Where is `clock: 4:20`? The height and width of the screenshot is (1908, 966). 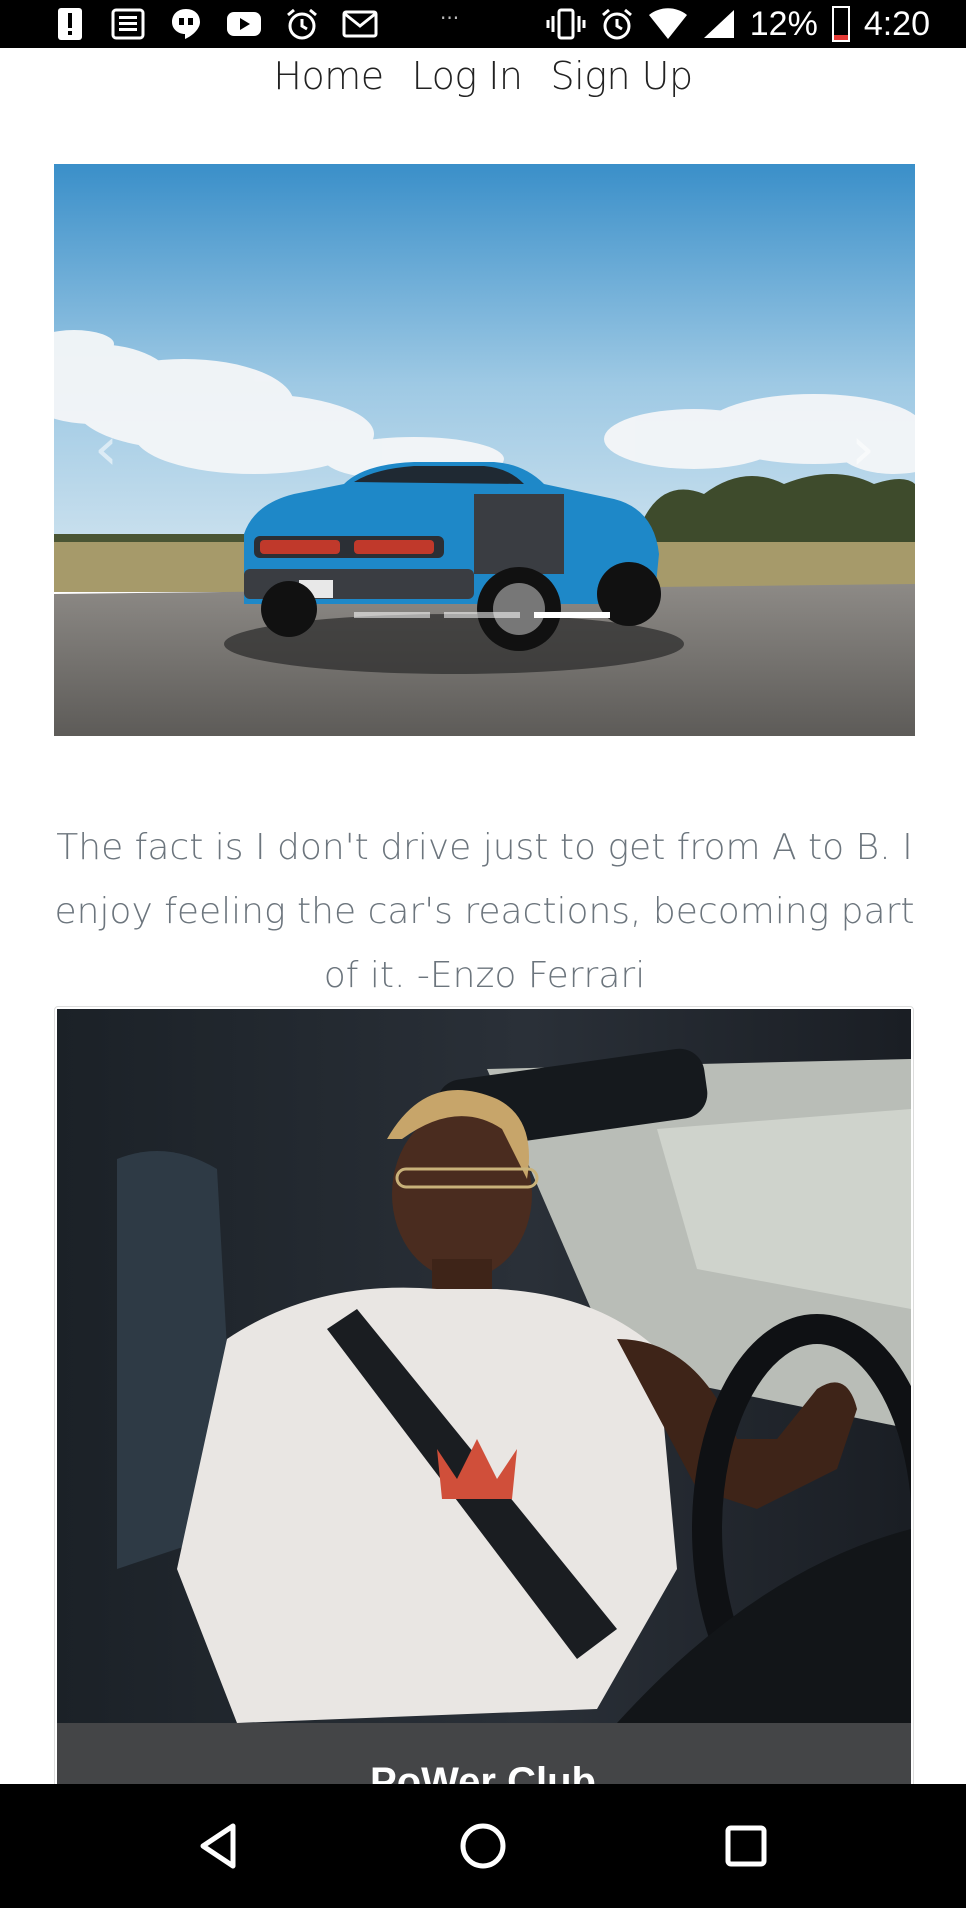 clock: 4:20 is located at coordinates (896, 23).